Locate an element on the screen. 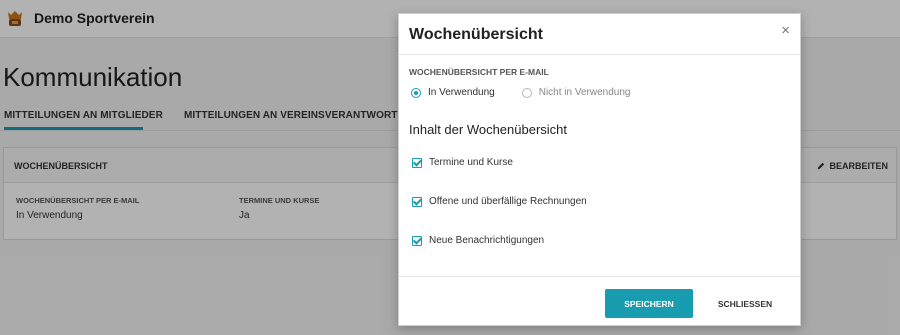  checkbox-label: Termine und Kurse is located at coordinates (471, 162).